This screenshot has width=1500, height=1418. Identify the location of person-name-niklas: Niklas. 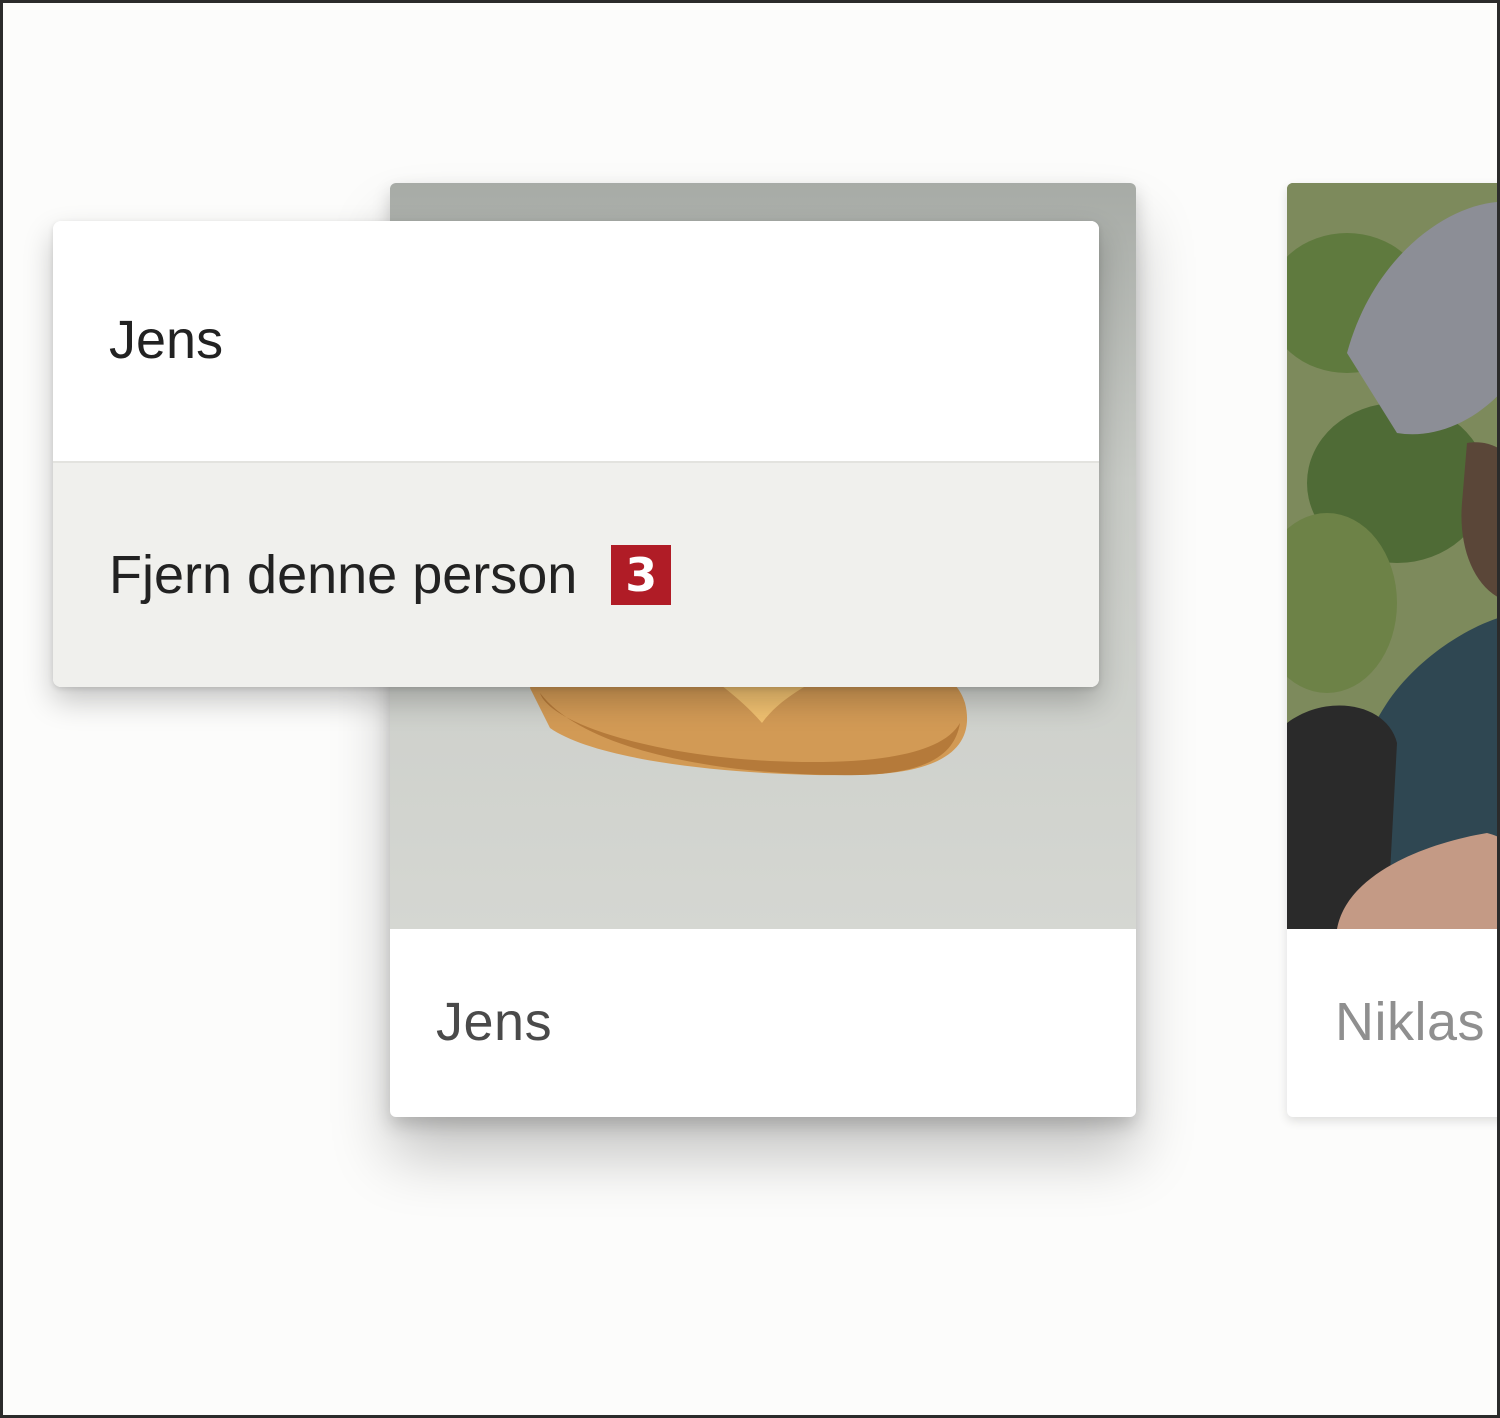
(1410, 1022).